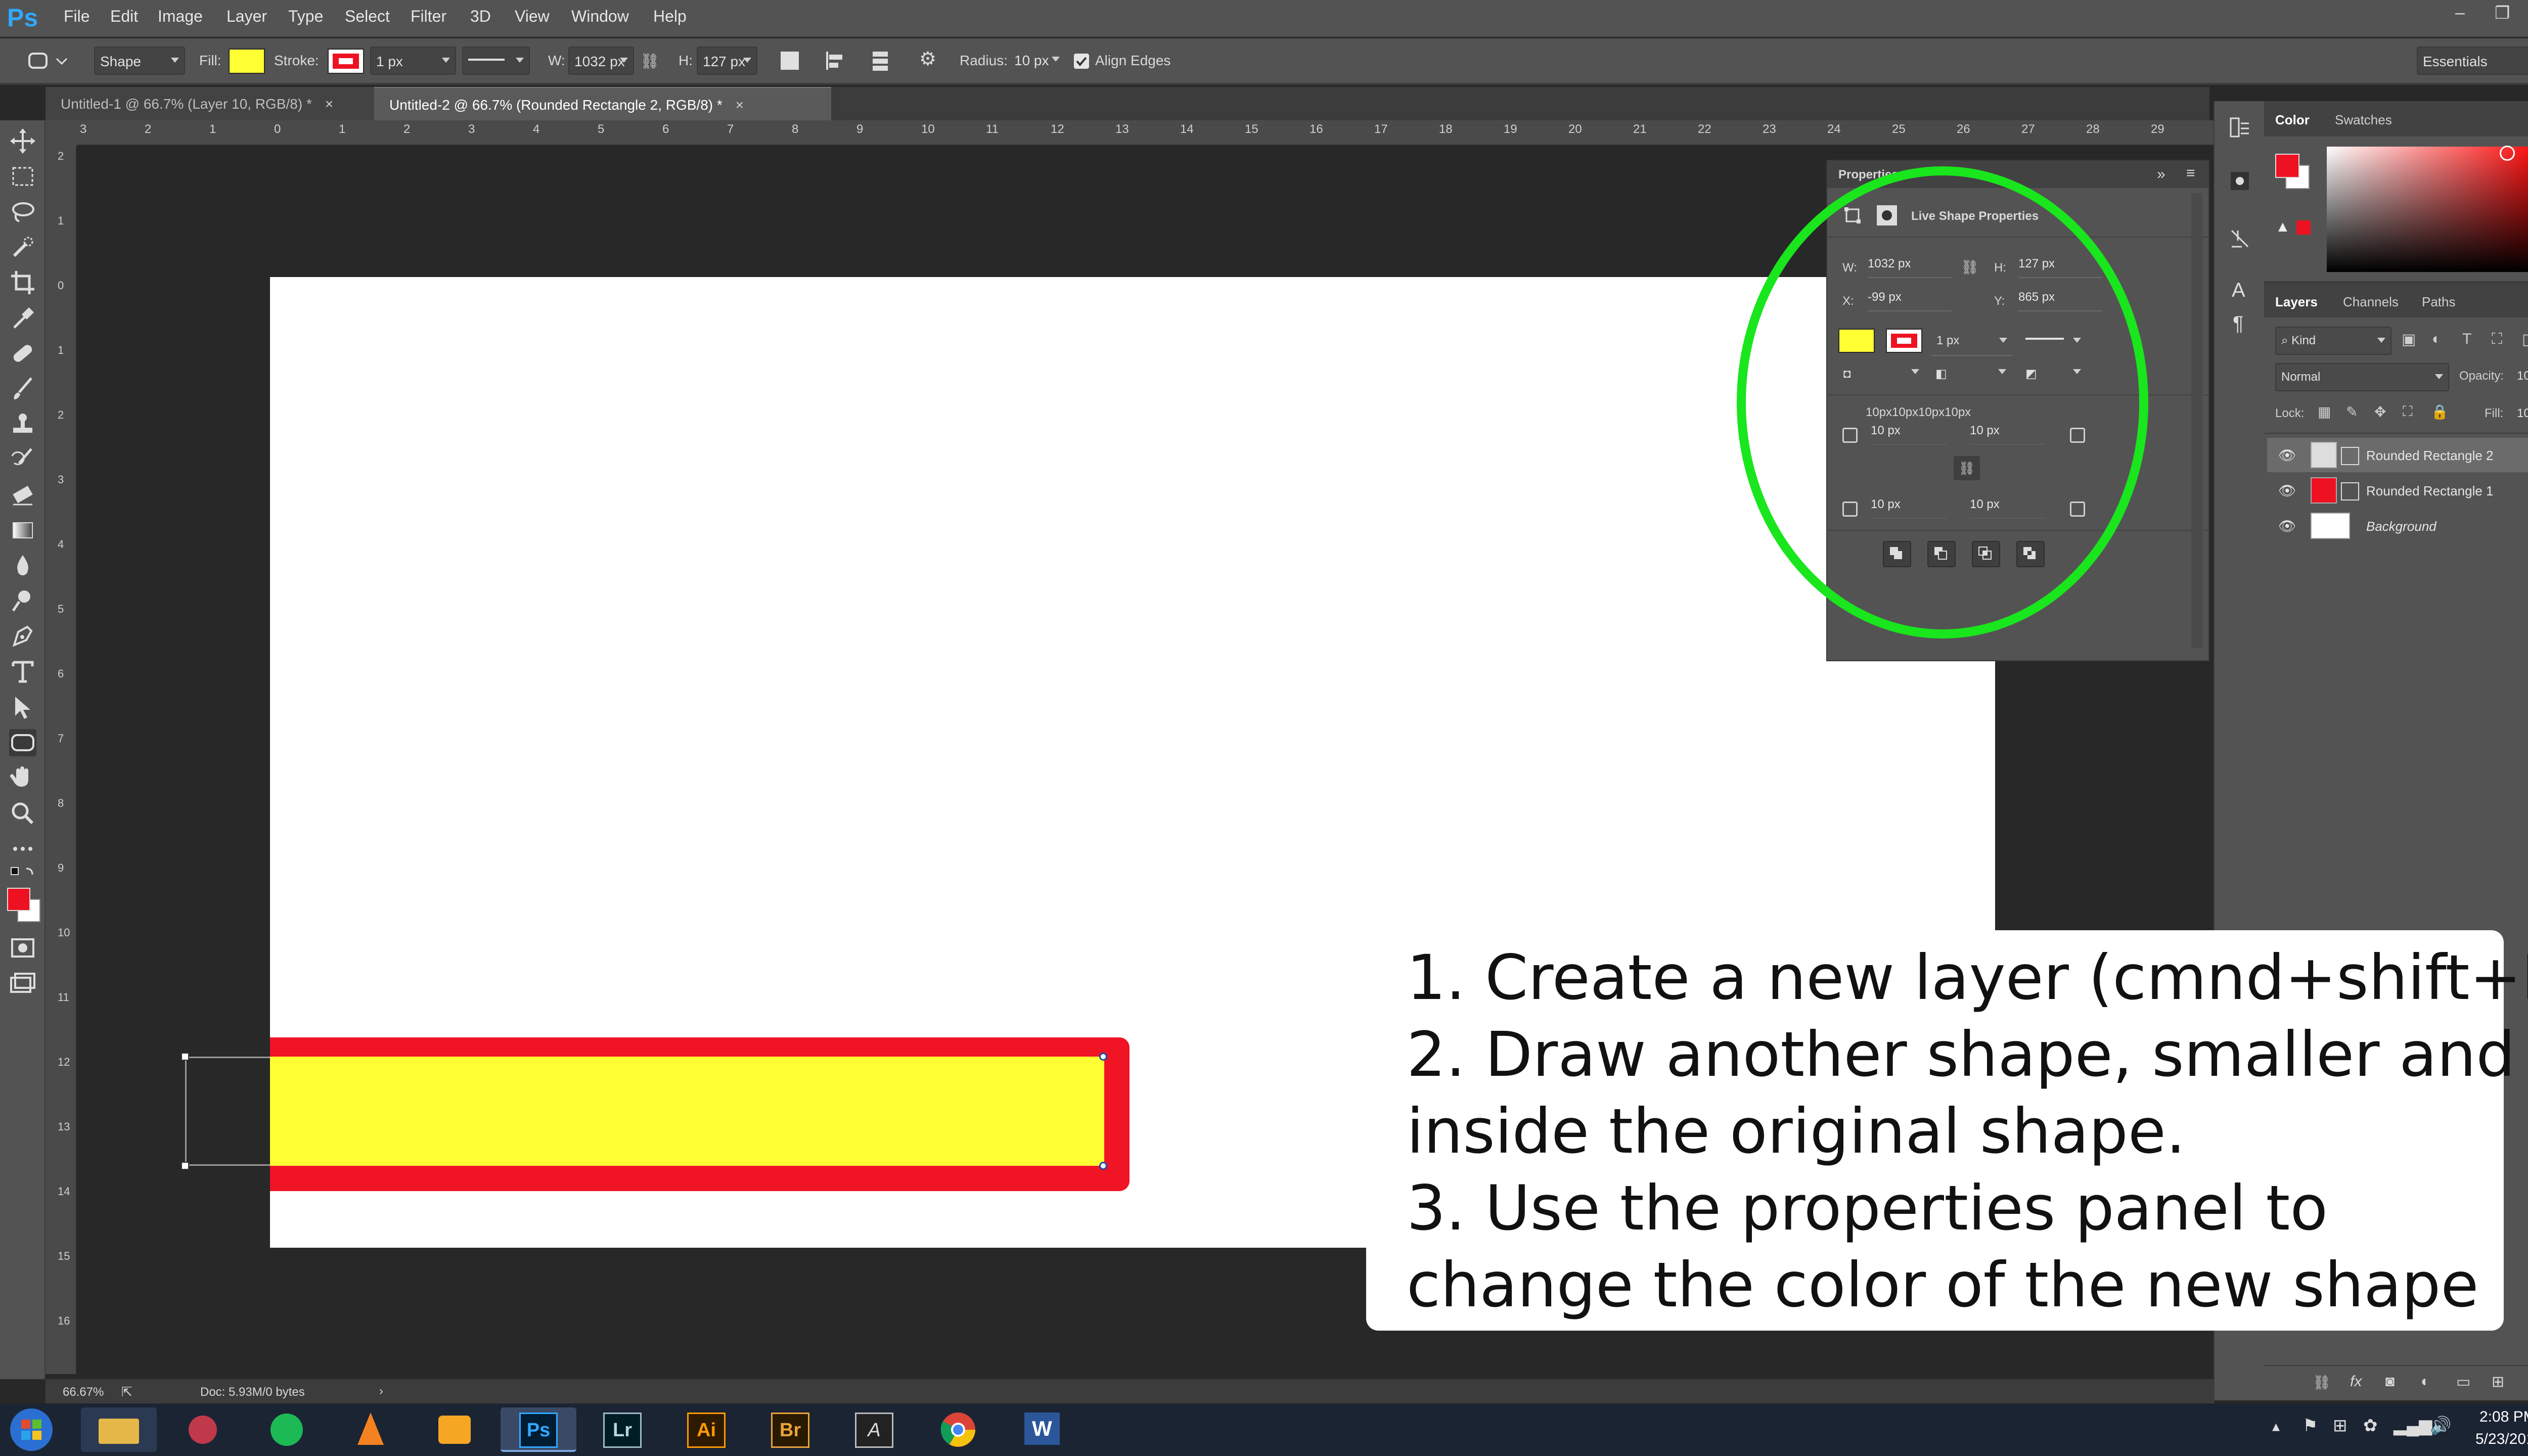  Describe the element at coordinates (2502, 1439) in the screenshot. I see `clock-date: 5/23/2016` at that location.